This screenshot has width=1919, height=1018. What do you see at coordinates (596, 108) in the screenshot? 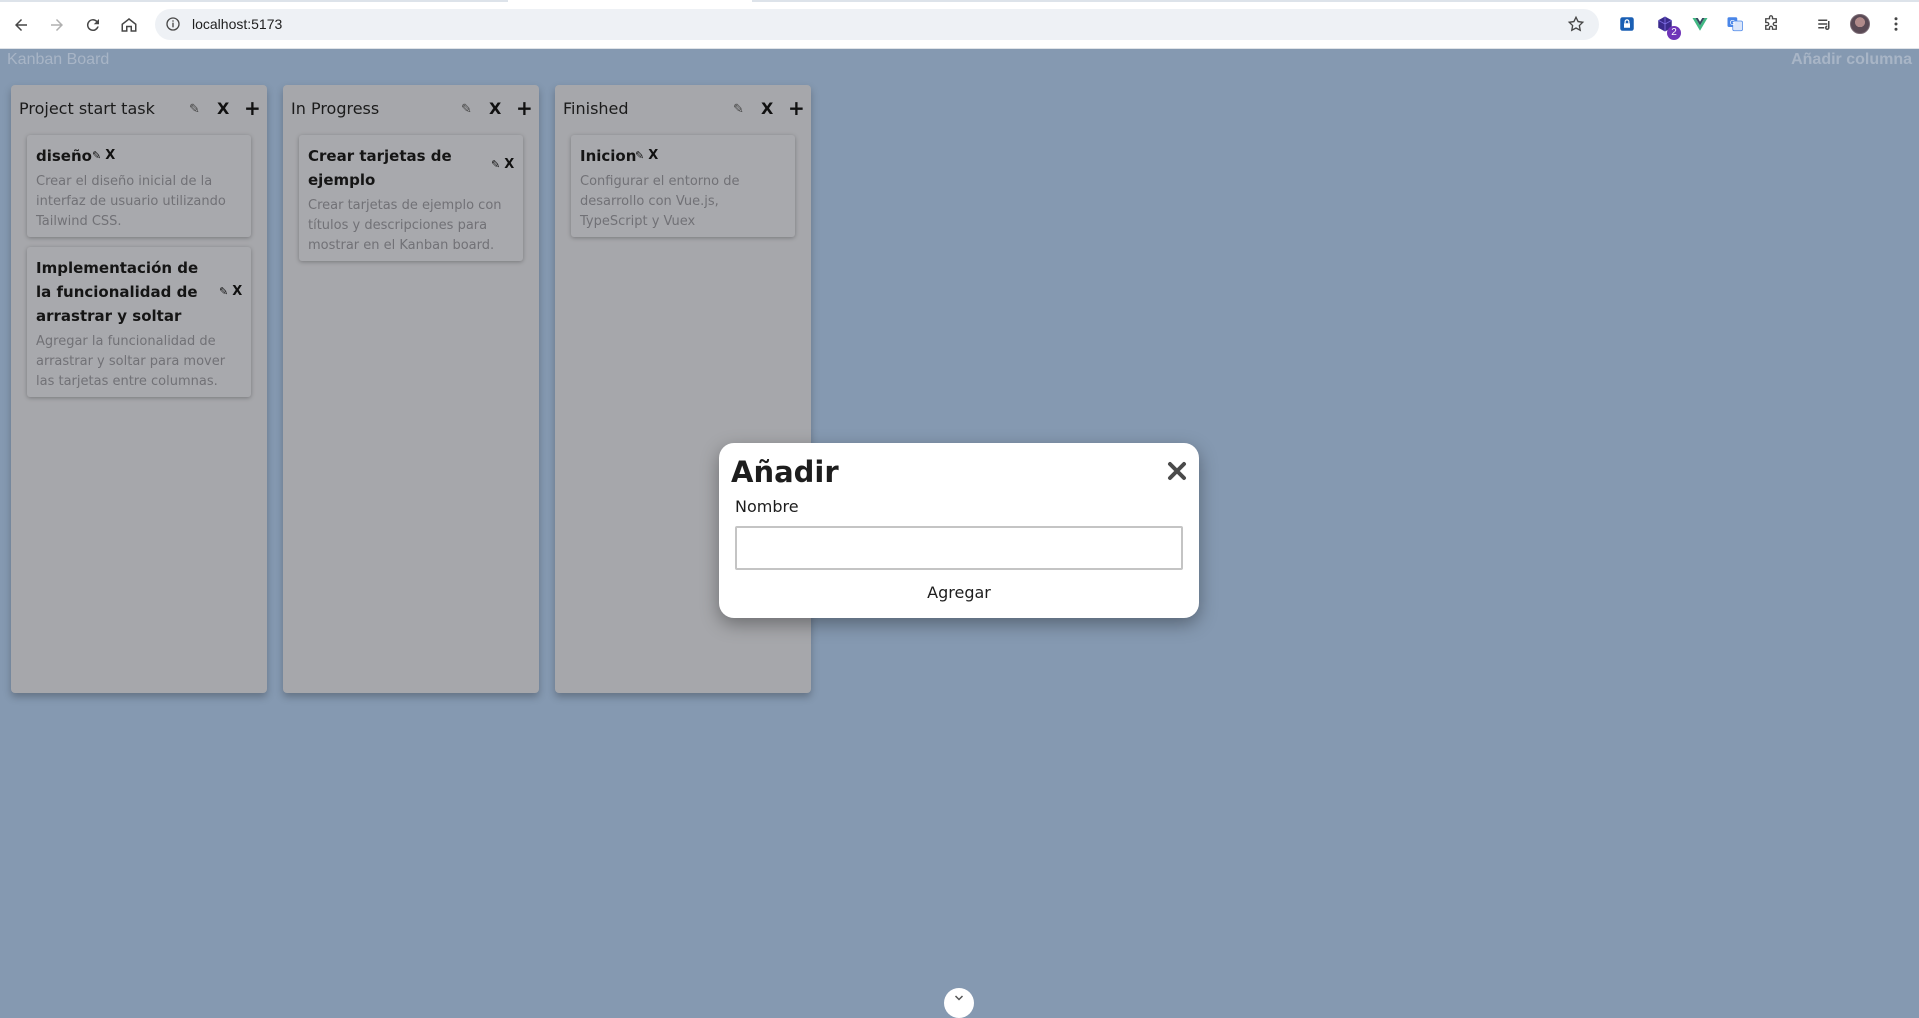
I see `column-title: Finished` at bounding box center [596, 108].